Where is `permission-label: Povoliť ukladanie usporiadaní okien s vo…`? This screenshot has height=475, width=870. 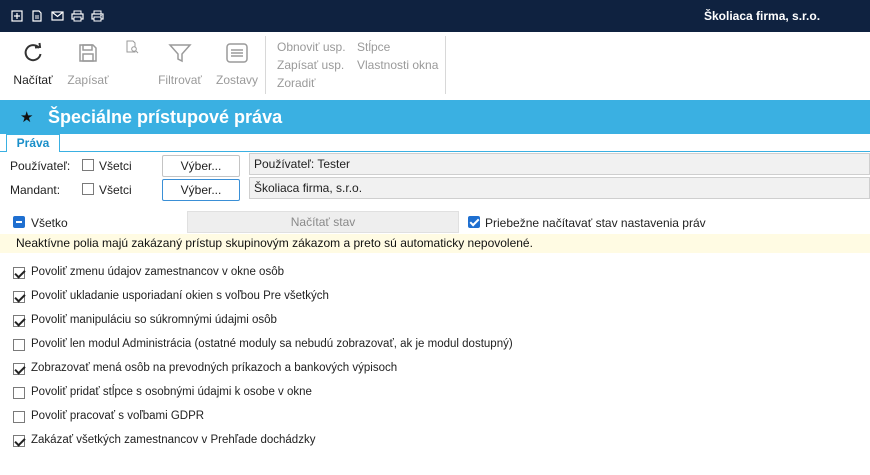 permission-label: Povoliť ukladanie usporiadaní okien s vo… is located at coordinates (180, 296).